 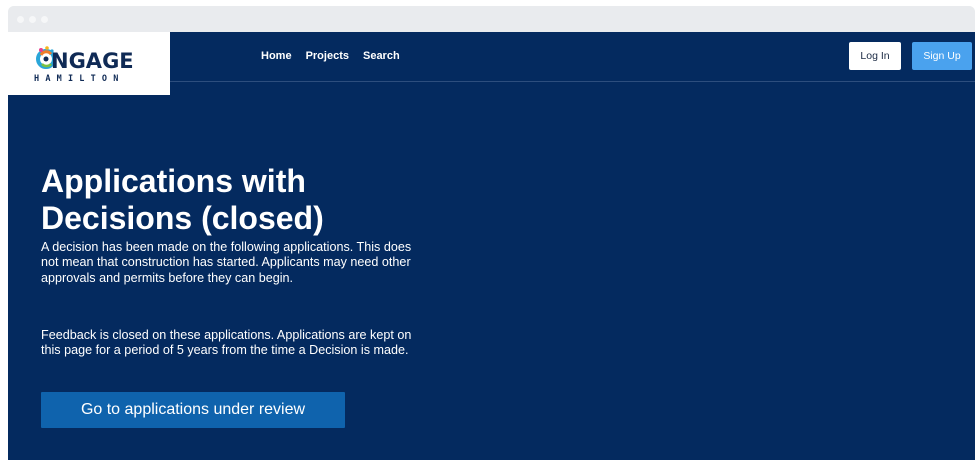 I want to click on nav-link-projects: Projects, so click(x=327, y=56).